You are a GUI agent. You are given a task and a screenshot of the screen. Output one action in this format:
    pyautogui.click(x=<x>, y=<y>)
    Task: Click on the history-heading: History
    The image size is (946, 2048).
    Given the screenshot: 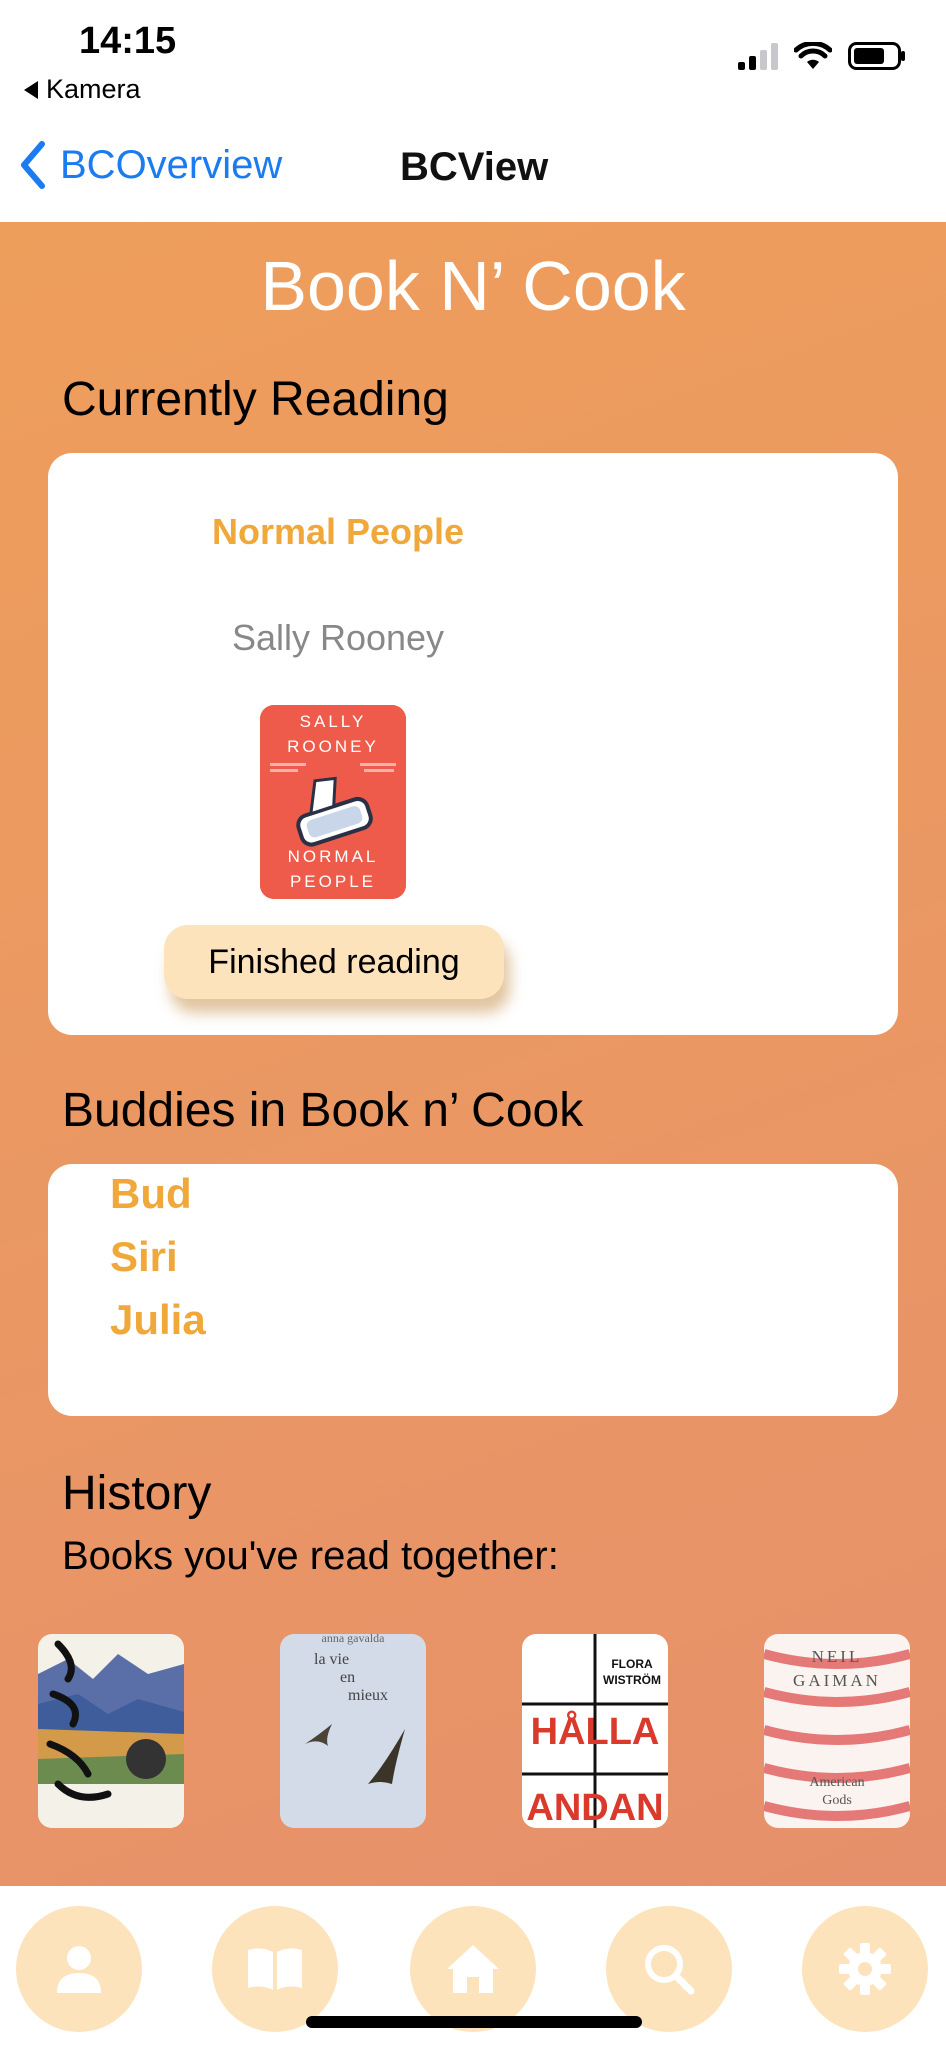 What is the action you would take?
    pyautogui.click(x=137, y=1493)
    